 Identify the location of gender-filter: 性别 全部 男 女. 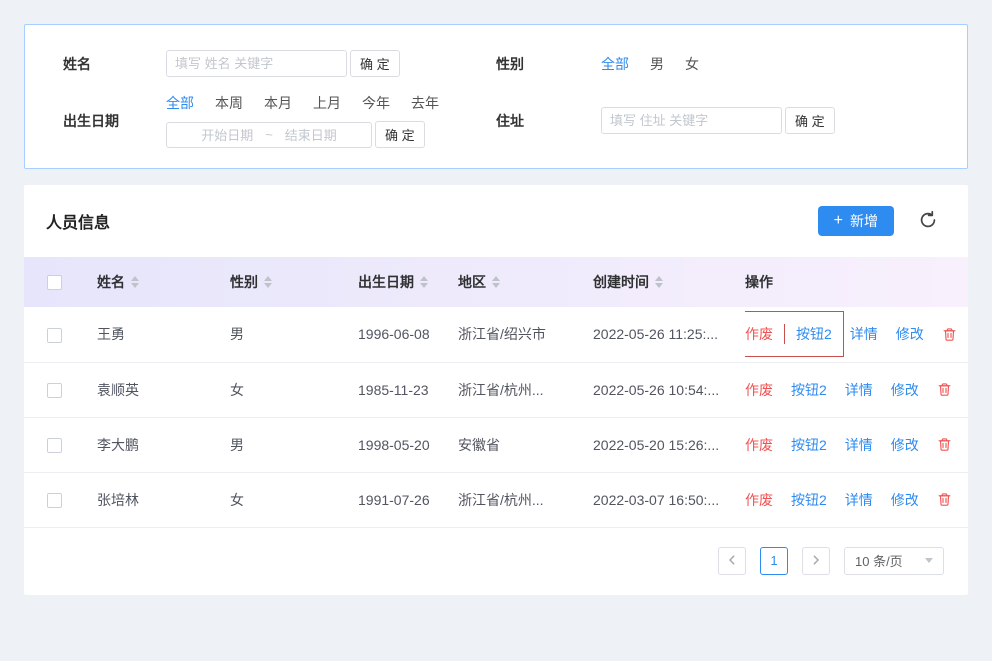
(712, 63).